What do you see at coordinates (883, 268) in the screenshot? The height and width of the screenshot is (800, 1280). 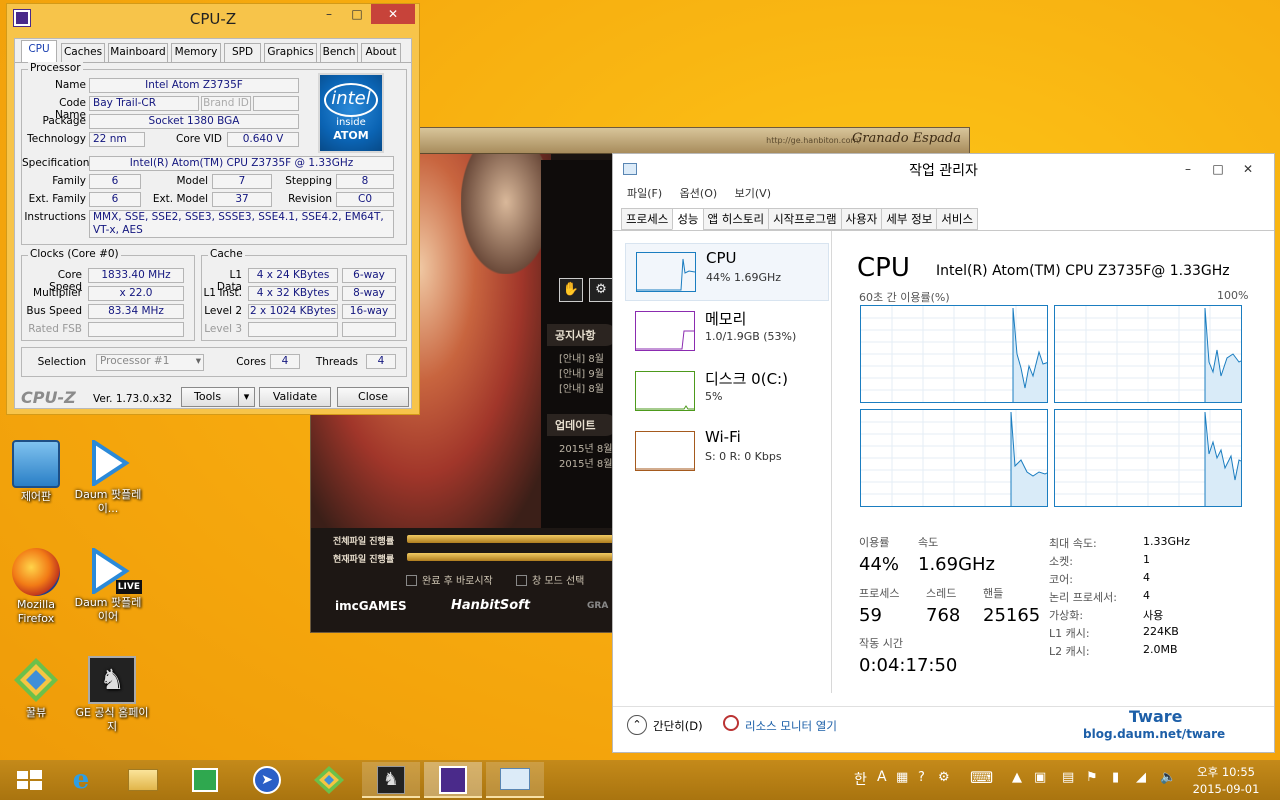 I see `cpu-heading: CPU` at bounding box center [883, 268].